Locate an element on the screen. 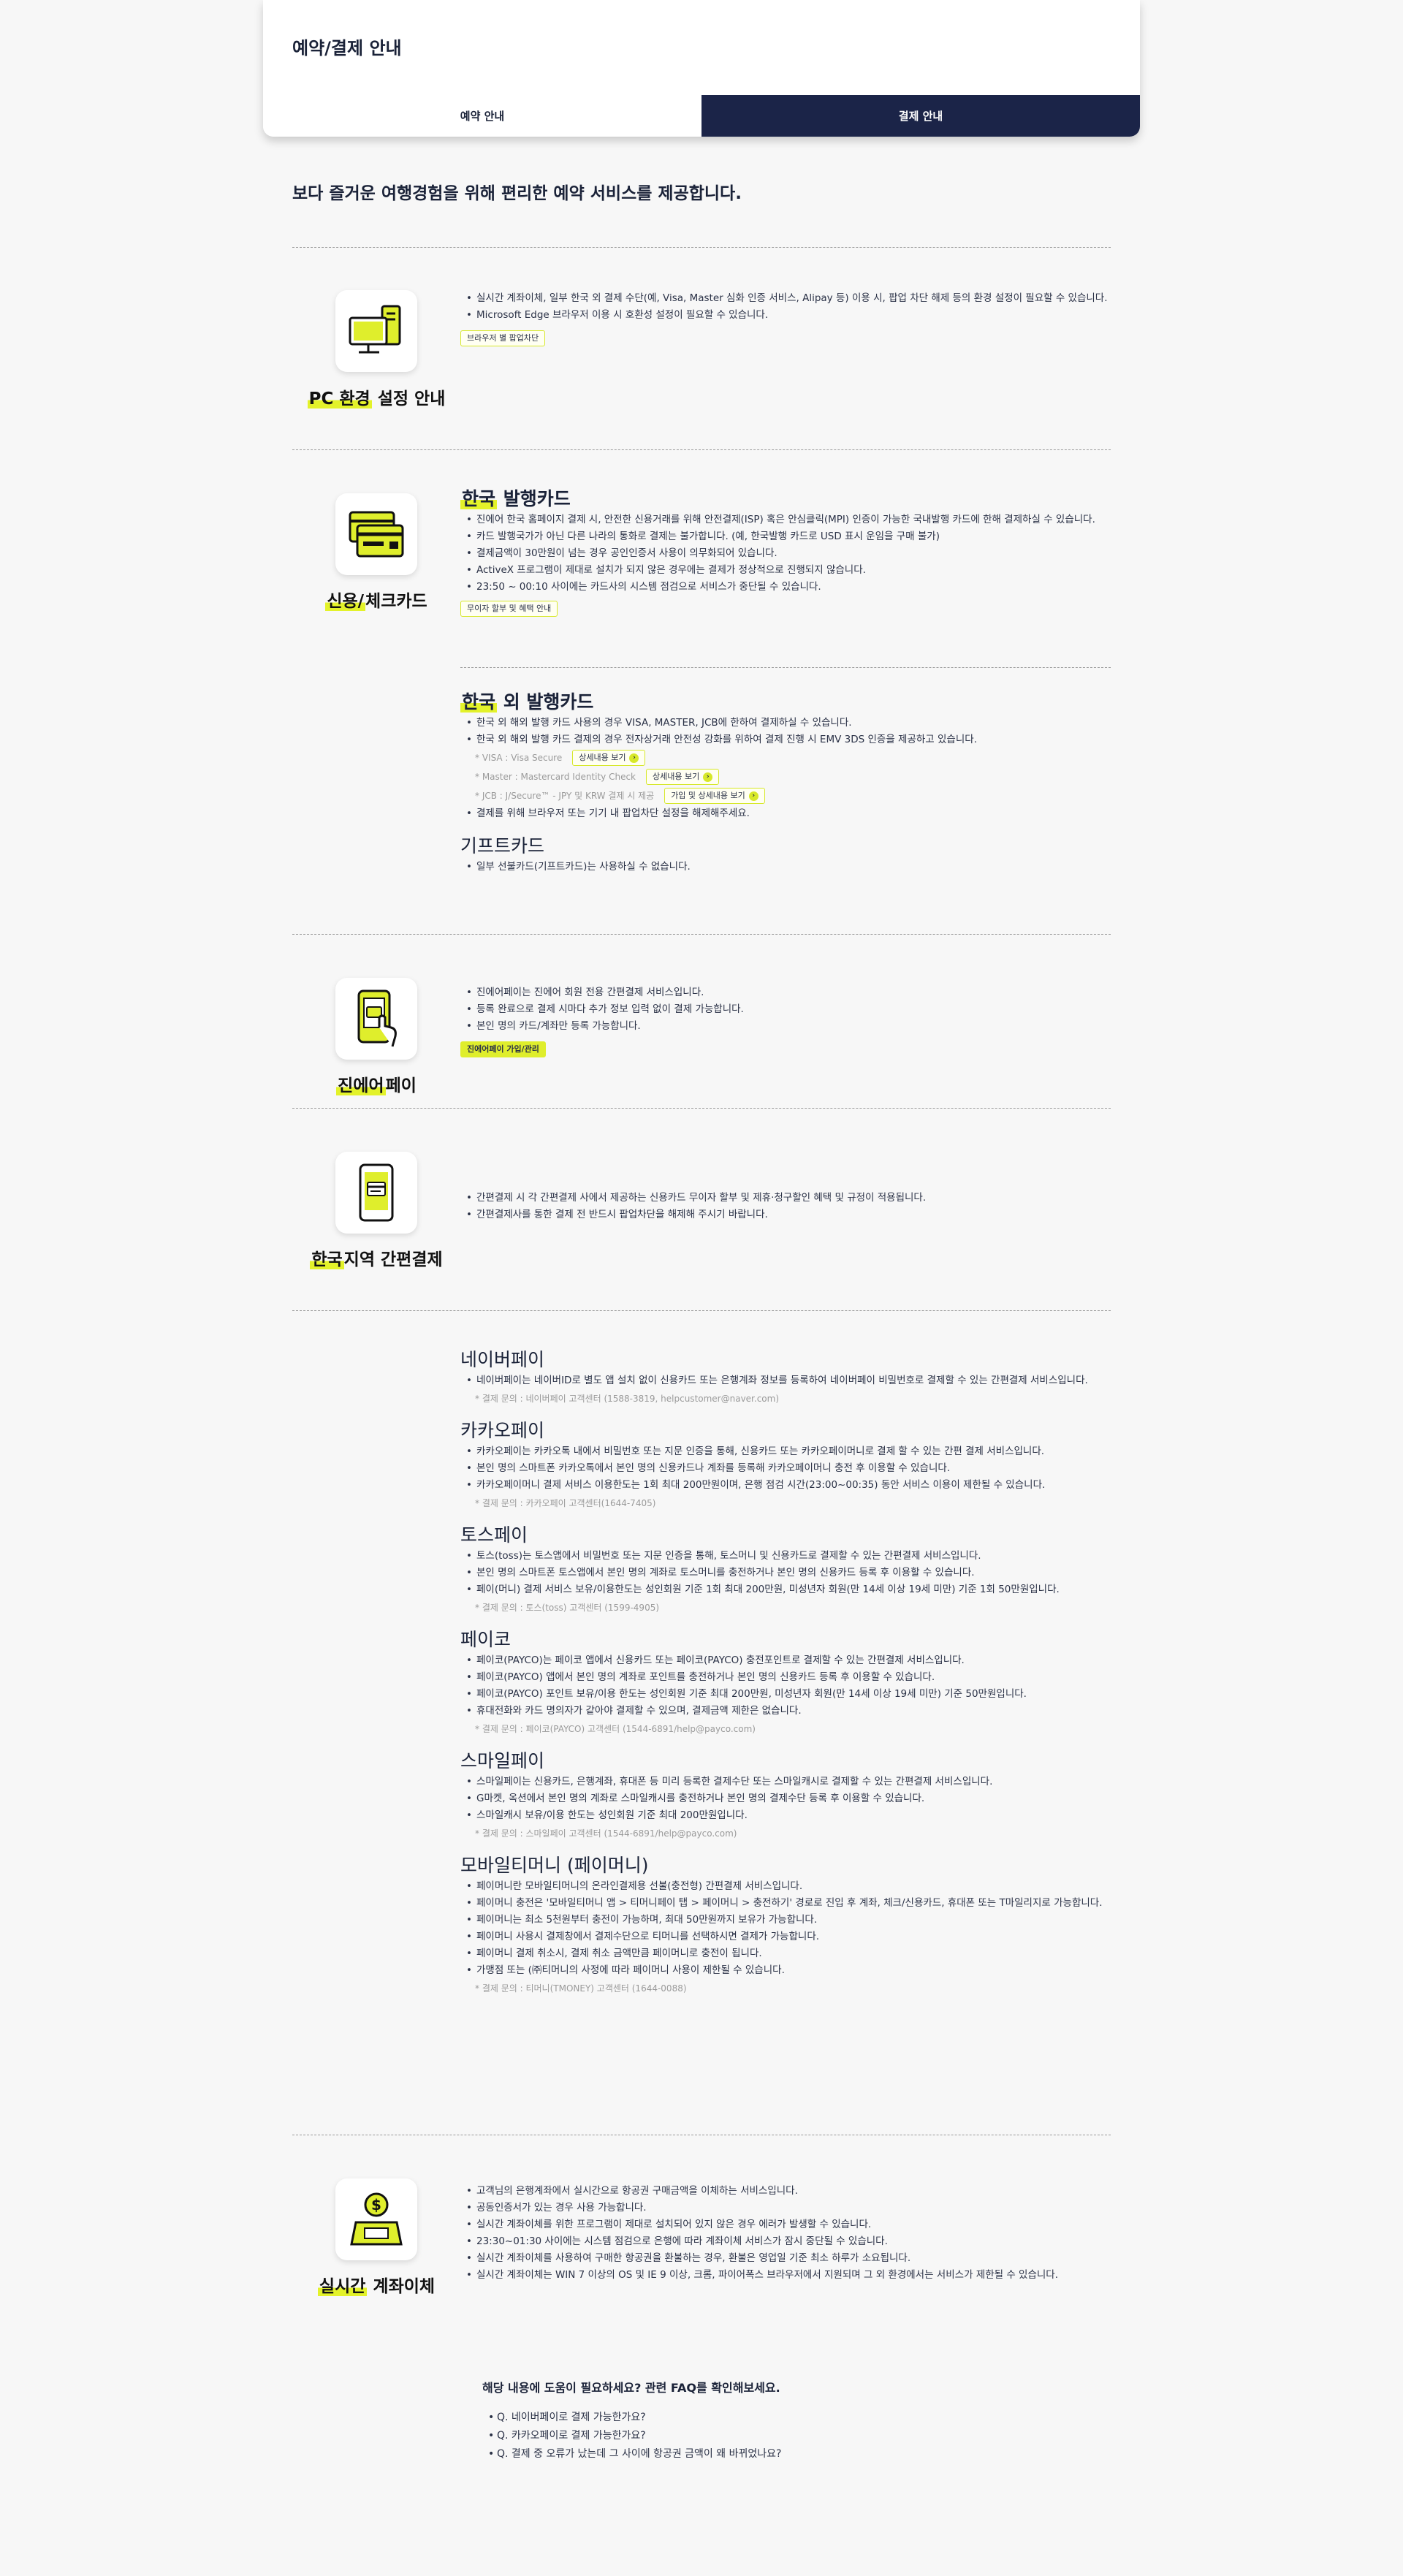 This screenshot has height=2576, width=1403. section-title-pc: PC 환경 설정 안내 is located at coordinates (376, 399).